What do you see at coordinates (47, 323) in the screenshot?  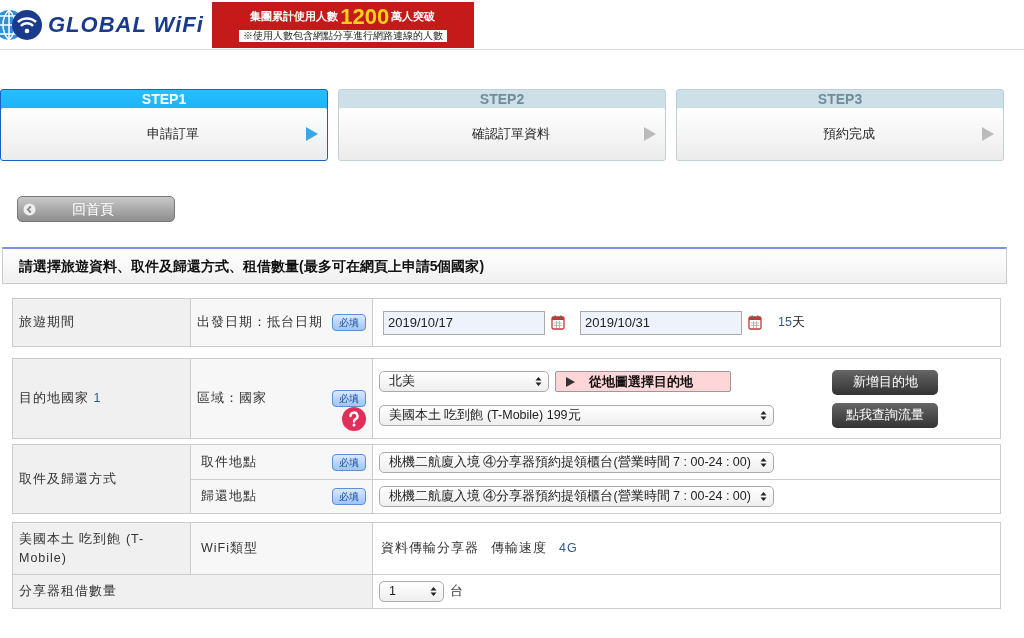 I see `field-label: 旅遊期間` at bounding box center [47, 323].